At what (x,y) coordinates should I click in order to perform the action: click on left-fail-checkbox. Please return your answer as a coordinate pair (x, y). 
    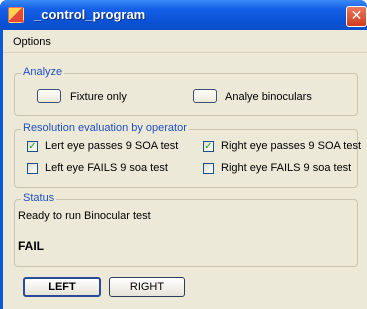
    Looking at the image, I should click on (32, 168).